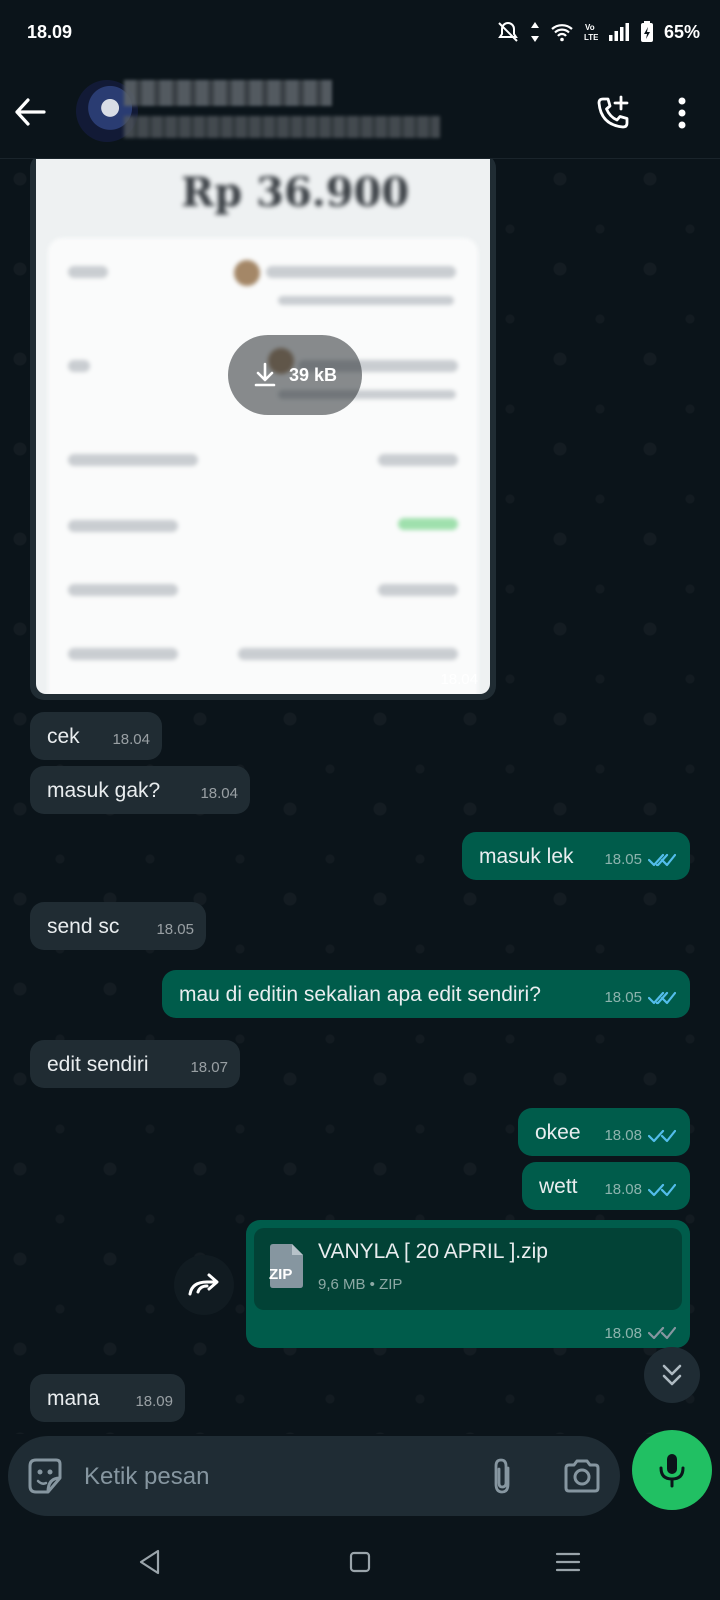  I want to click on battery-percent: 65%, so click(681, 31).